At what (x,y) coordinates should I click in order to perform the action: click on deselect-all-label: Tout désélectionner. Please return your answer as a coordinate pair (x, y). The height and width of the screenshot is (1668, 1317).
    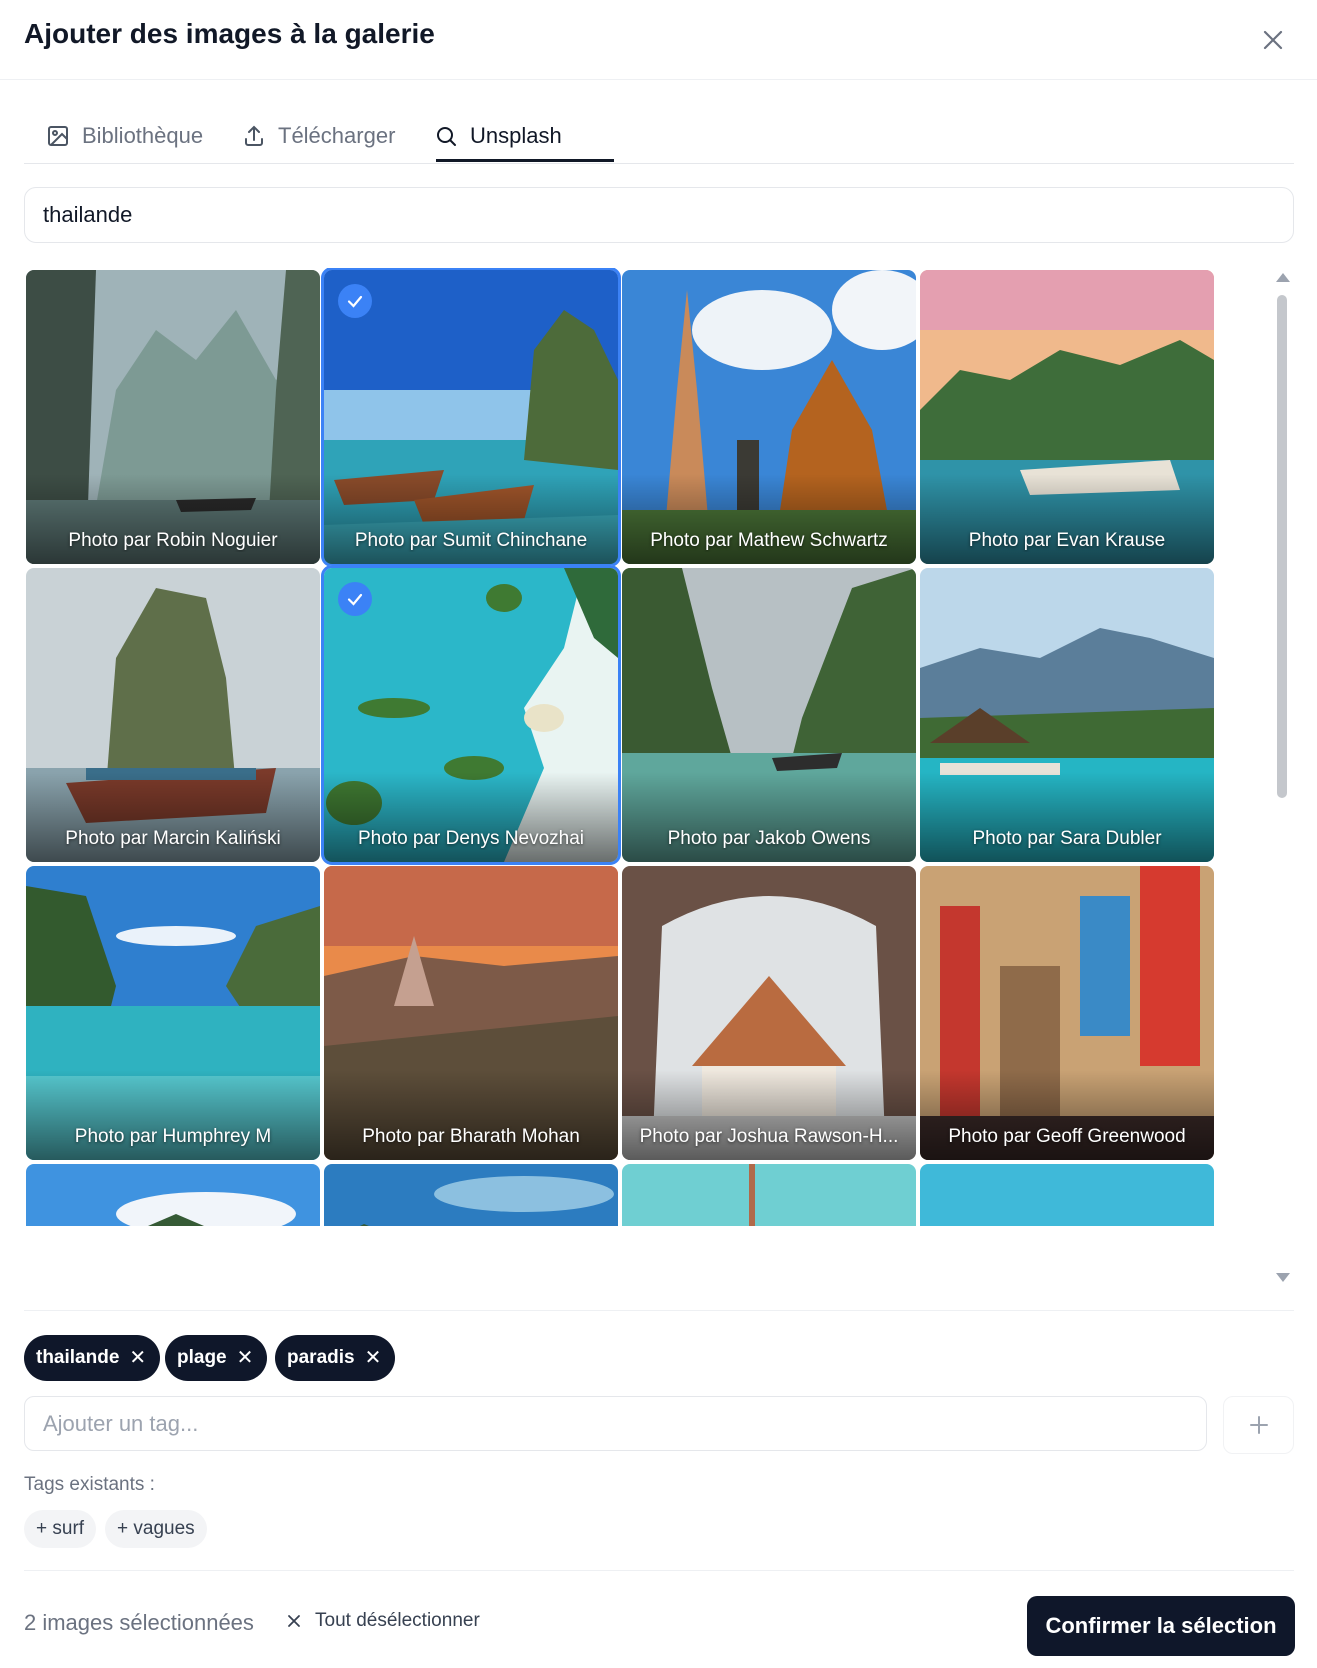
    Looking at the image, I should click on (397, 1620).